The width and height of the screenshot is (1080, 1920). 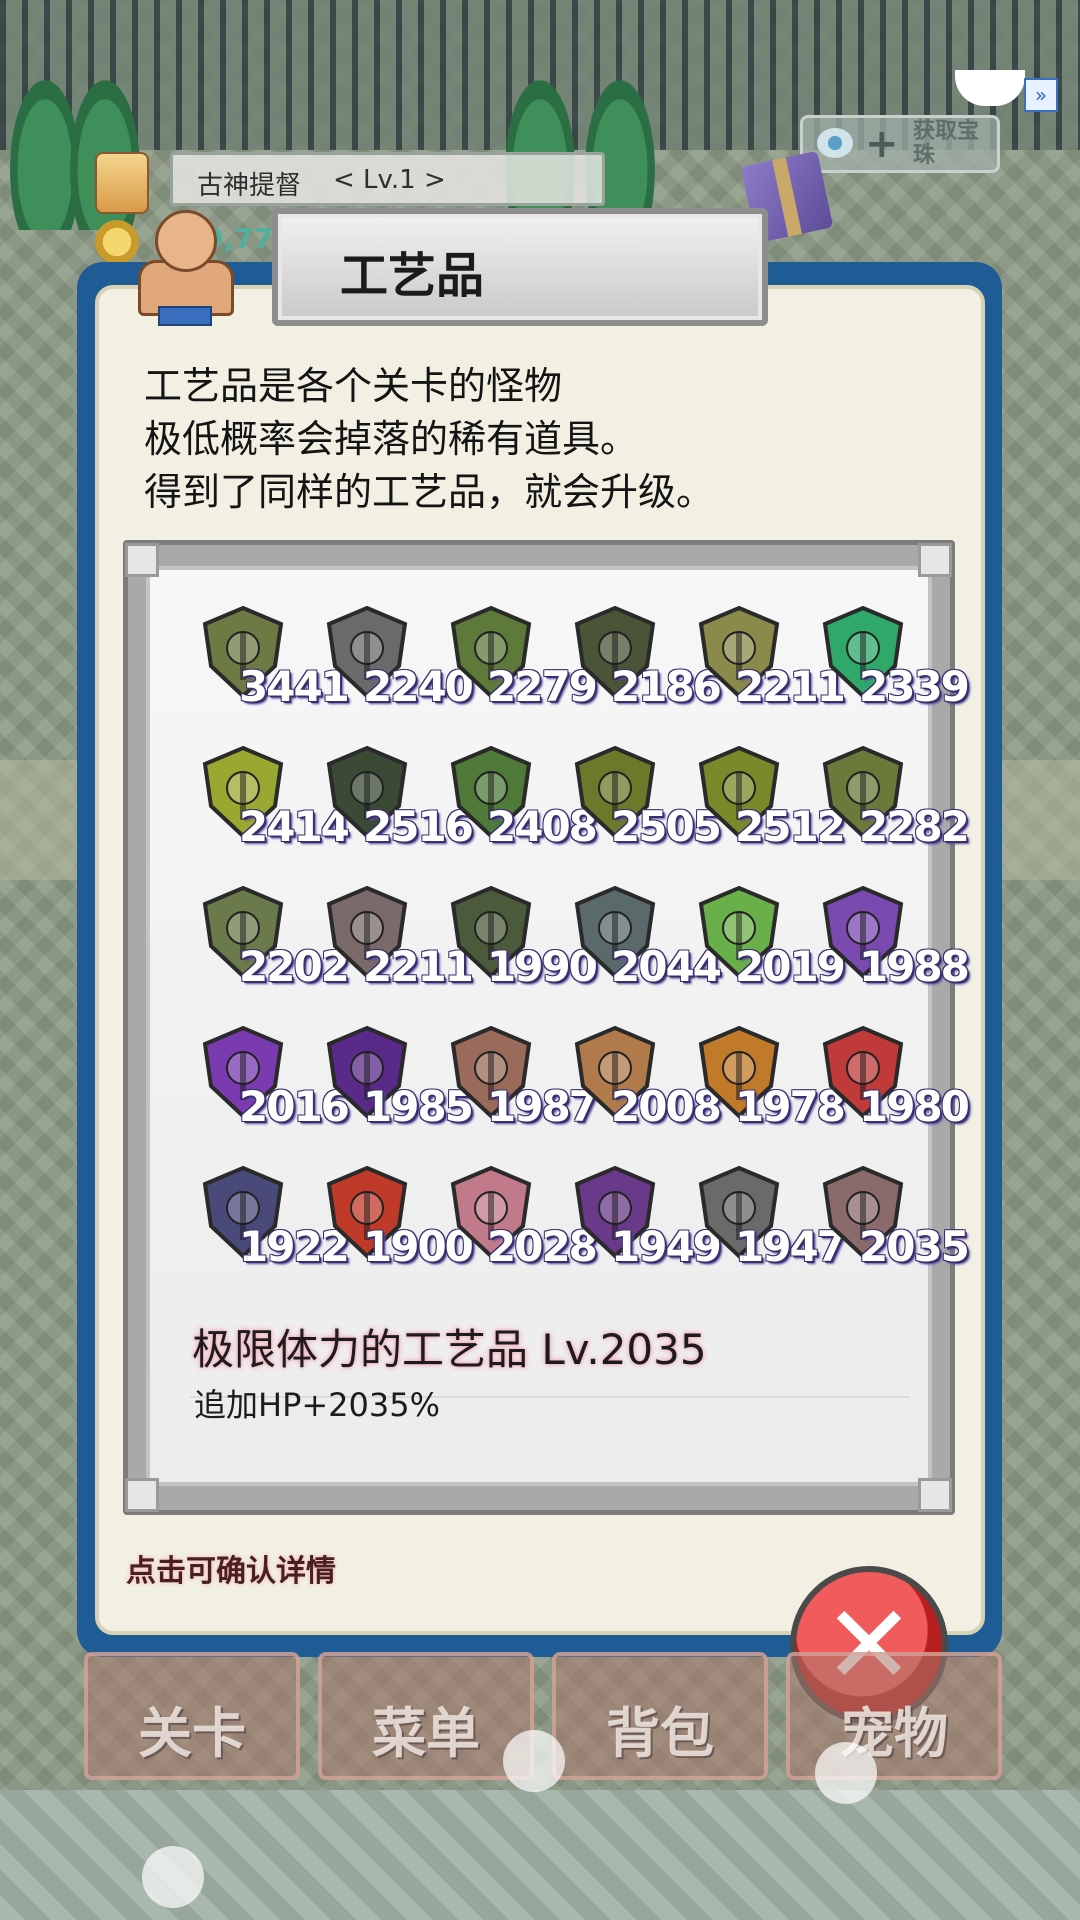 I want to click on dialog-title-plate: 工艺品, so click(x=520, y=267).